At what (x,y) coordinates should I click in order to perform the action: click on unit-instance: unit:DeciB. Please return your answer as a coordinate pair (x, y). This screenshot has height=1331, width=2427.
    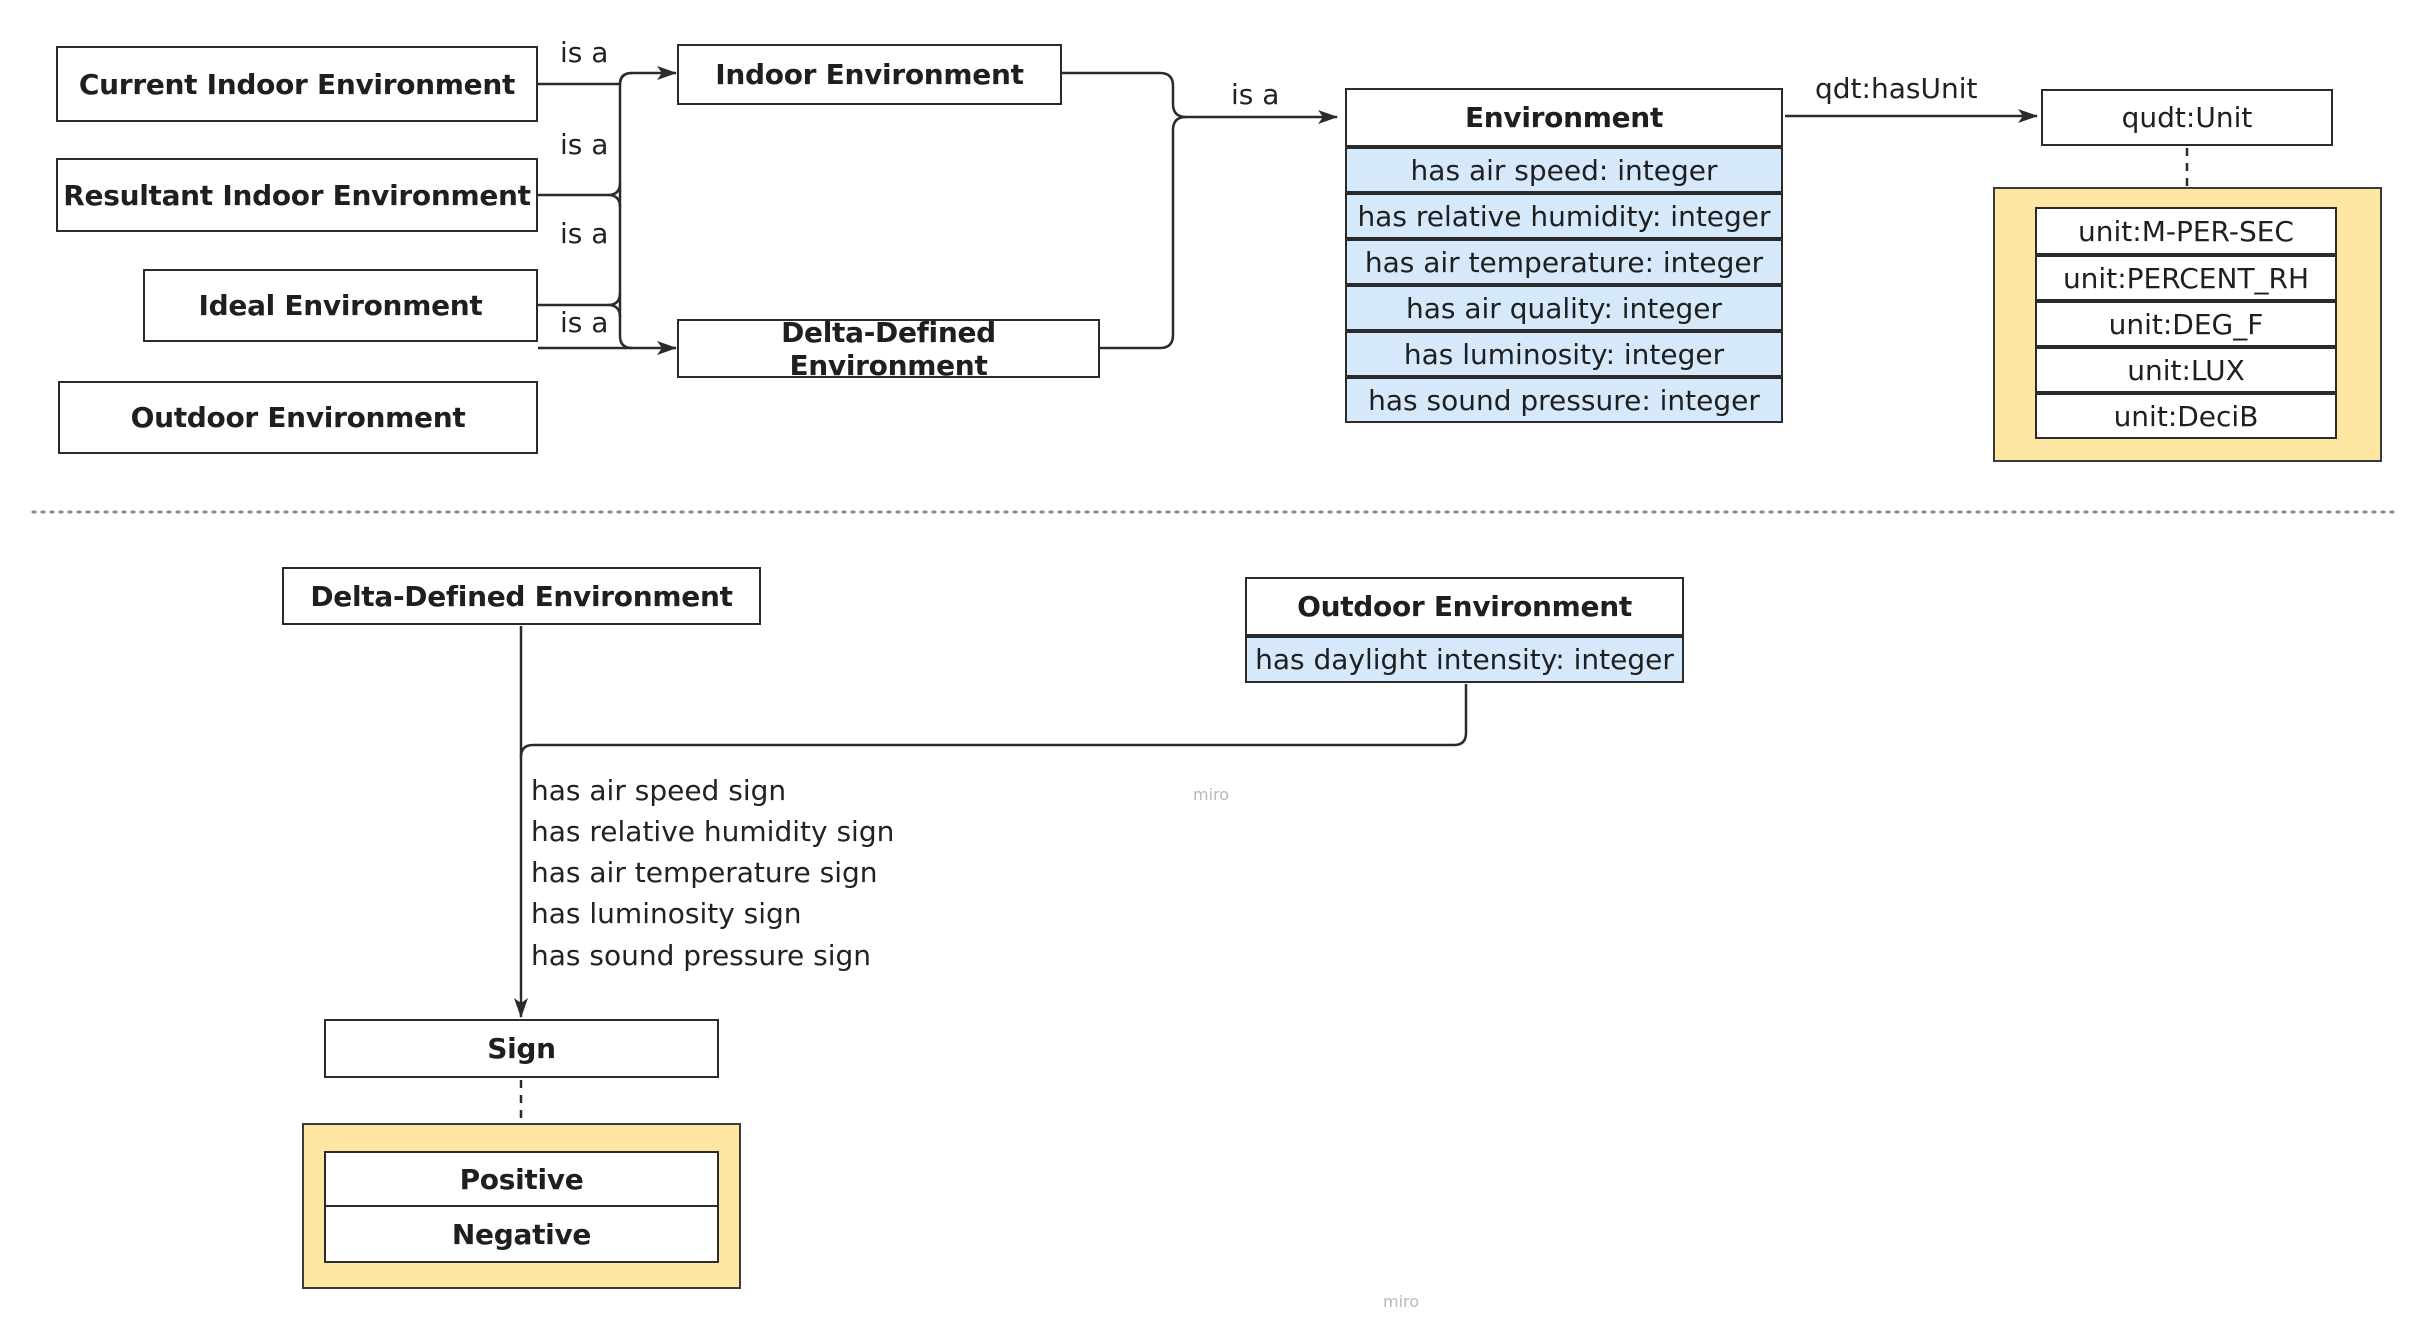
    Looking at the image, I should click on (2186, 415).